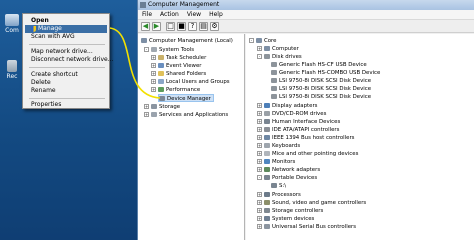  What do you see at coordinates (66, 29) in the screenshot?
I see `menu-item-manage: Manage` at bounding box center [66, 29].